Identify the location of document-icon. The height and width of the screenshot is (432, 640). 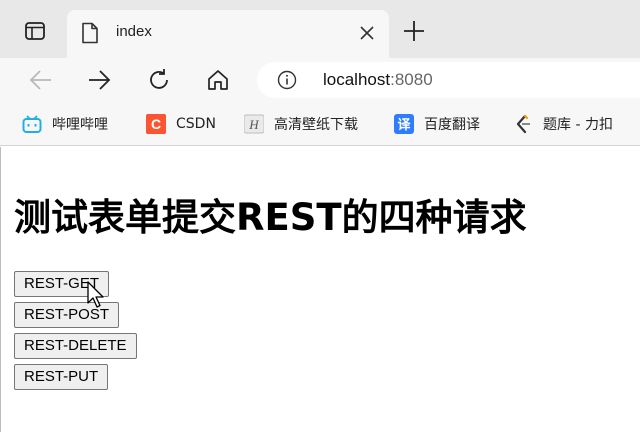
(90, 33).